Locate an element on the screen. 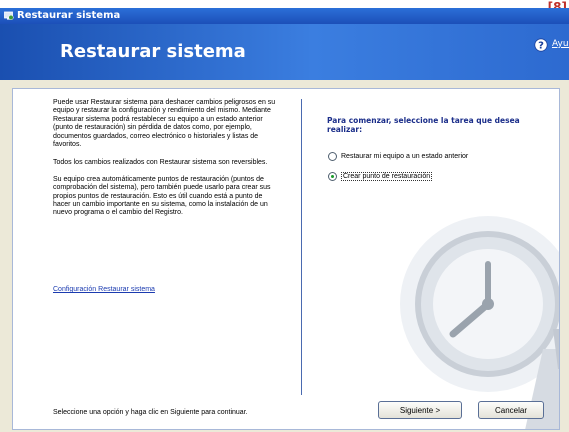  option-create-restore-point: Crear punto de restauración is located at coordinates (380, 176).